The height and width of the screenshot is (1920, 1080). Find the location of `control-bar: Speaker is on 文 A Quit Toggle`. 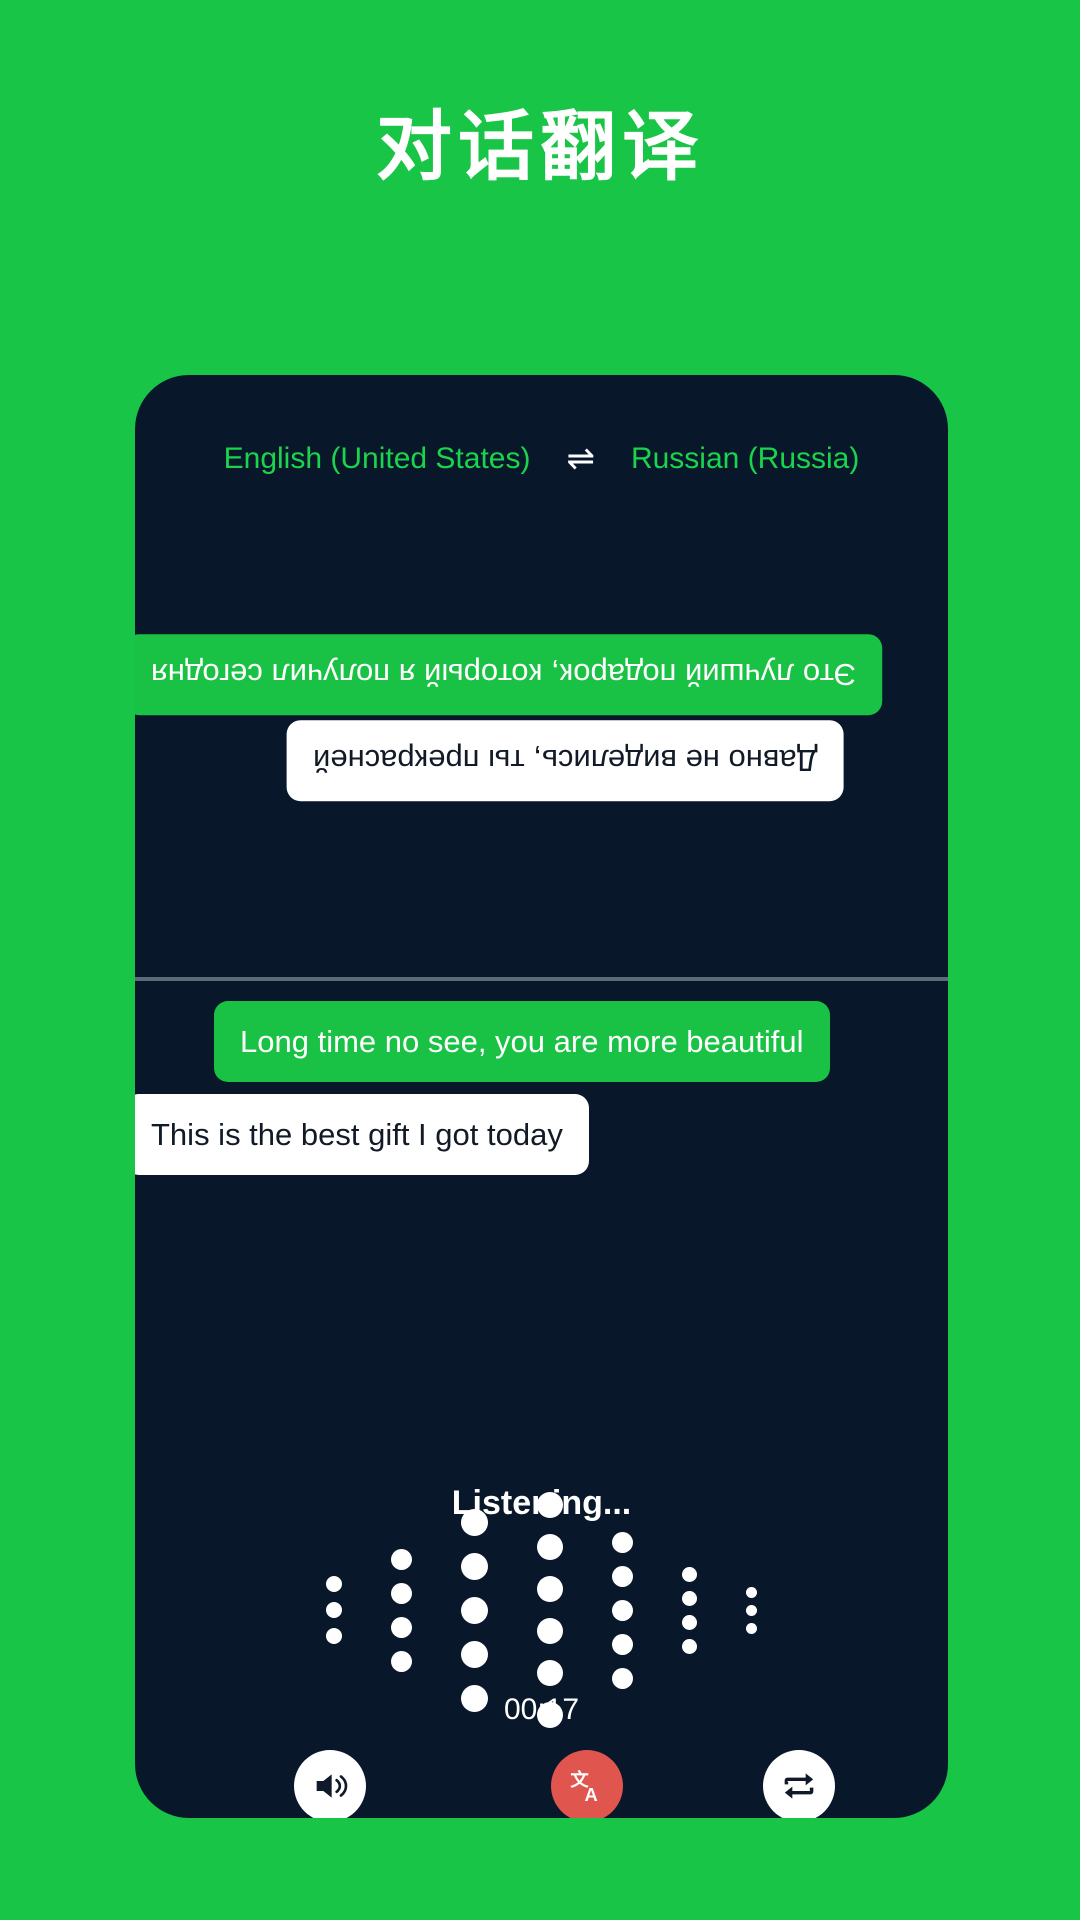

control-bar: Speaker is on 文 A Quit Toggle is located at coordinates (541, 1784).